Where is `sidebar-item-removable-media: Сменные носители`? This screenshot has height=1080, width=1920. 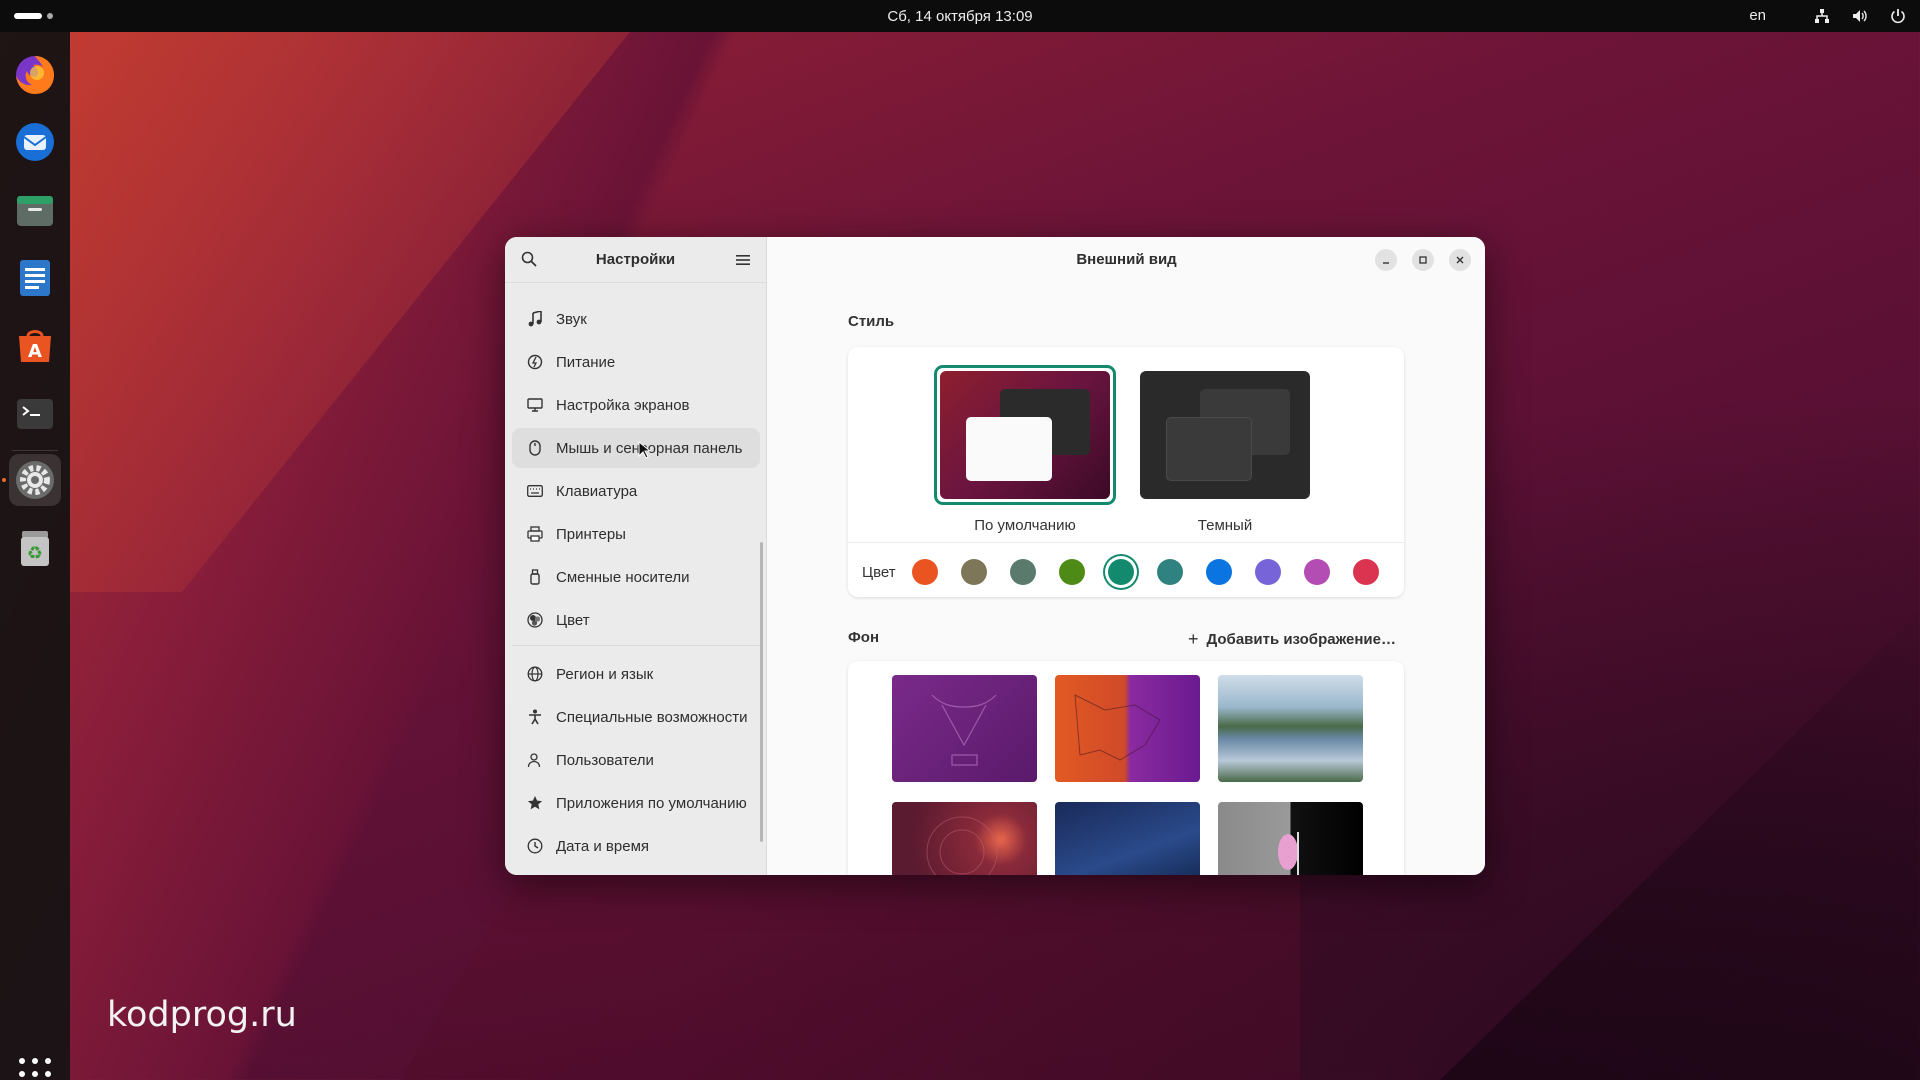 sidebar-item-removable-media: Сменные носители is located at coordinates (636, 577).